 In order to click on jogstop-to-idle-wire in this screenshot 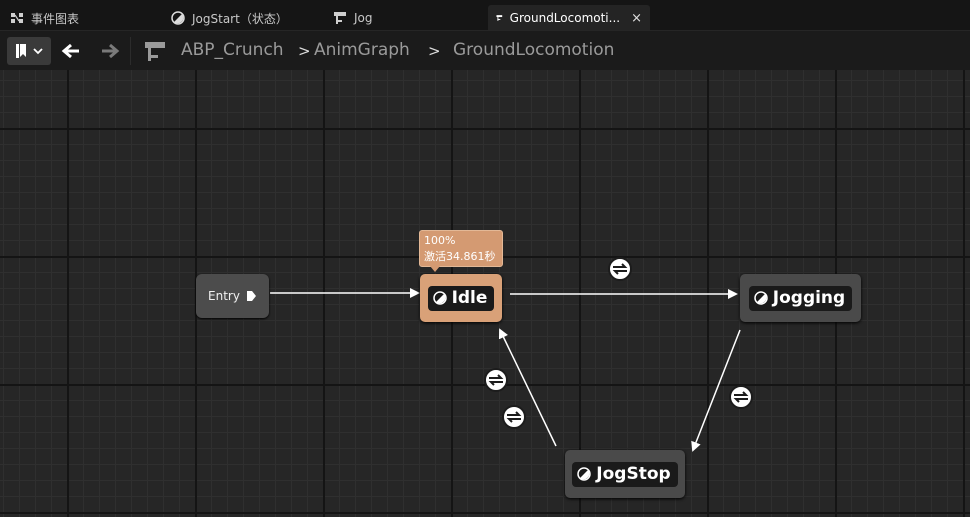, I will do `click(527, 387)`.